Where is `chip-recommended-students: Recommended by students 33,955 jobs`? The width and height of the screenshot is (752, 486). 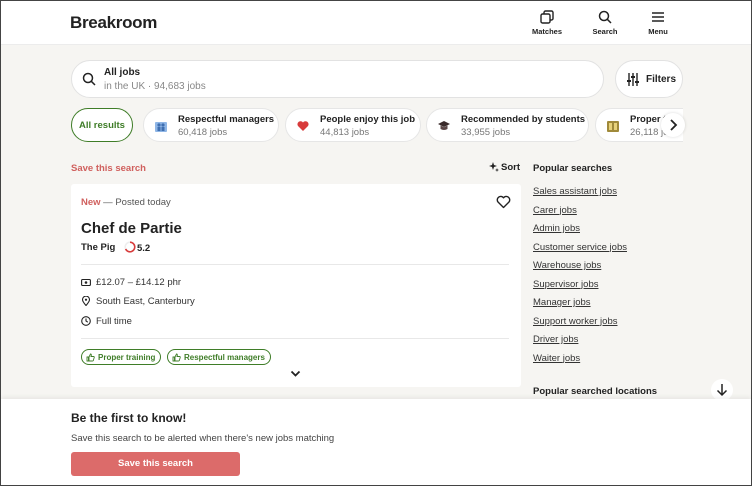 chip-recommended-students: Recommended by students 33,955 jobs is located at coordinates (507, 125).